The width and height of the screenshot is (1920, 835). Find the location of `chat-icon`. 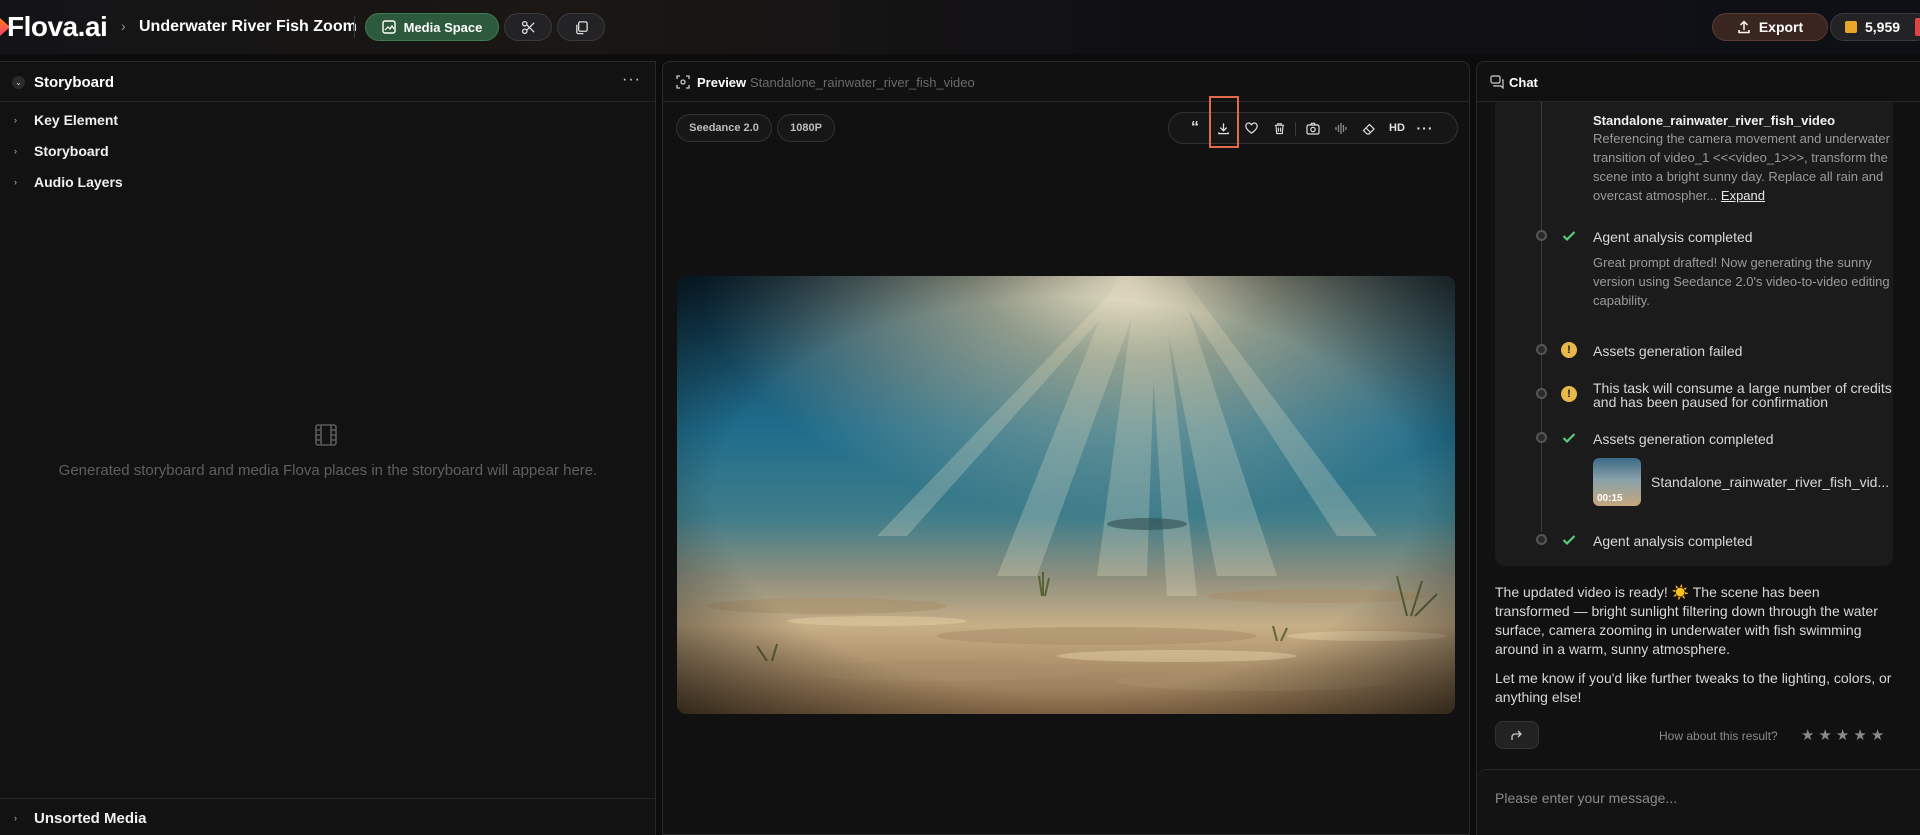

chat-icon is located at coordinates (1497, 82).